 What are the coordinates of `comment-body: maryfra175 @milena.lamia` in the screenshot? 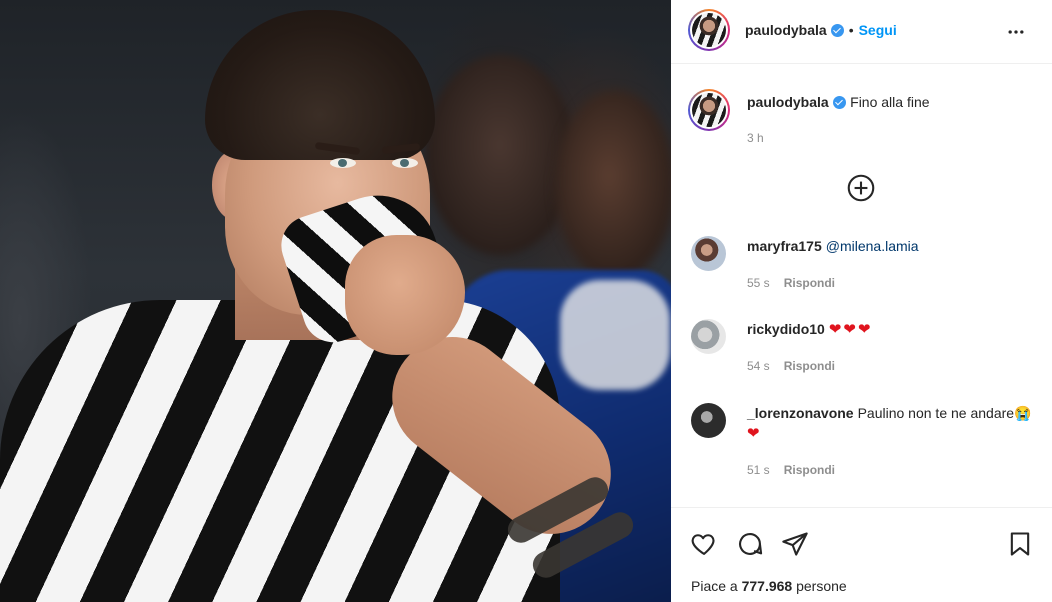 It's located at (892, 246).